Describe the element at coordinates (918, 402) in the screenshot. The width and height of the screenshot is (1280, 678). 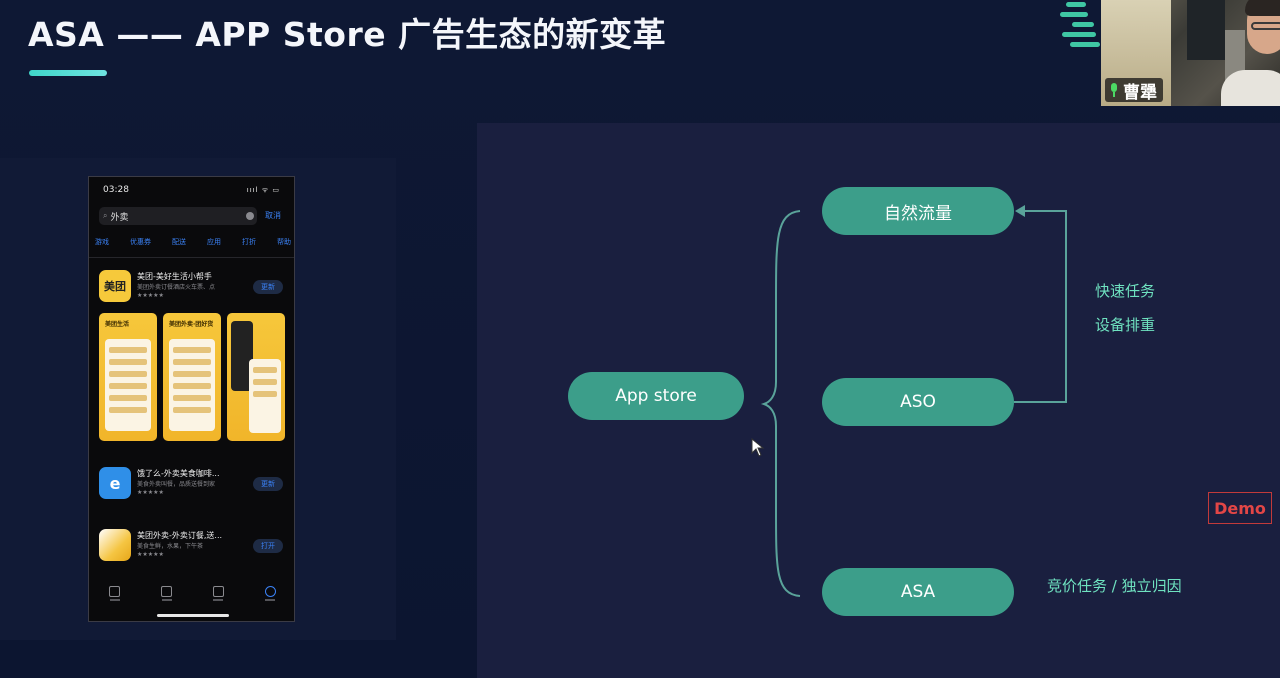
I see `aso-node: ASO` at that location.